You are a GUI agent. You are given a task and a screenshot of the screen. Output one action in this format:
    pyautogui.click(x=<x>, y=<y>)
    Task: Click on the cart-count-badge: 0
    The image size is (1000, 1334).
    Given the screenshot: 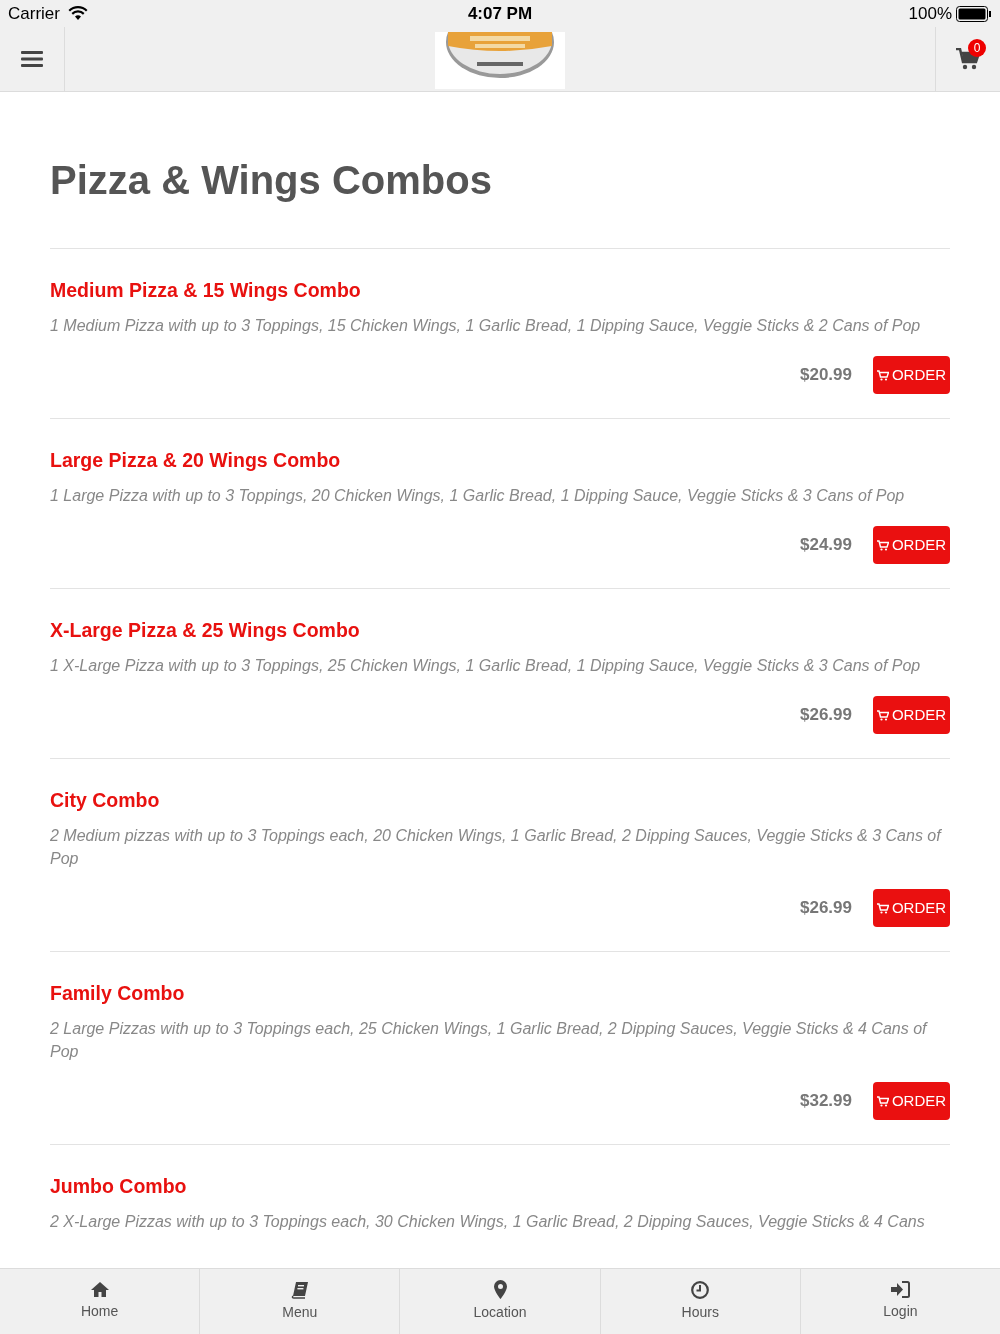 What is the action you would take?
    pyautogui.click(x=977, y=48)
    